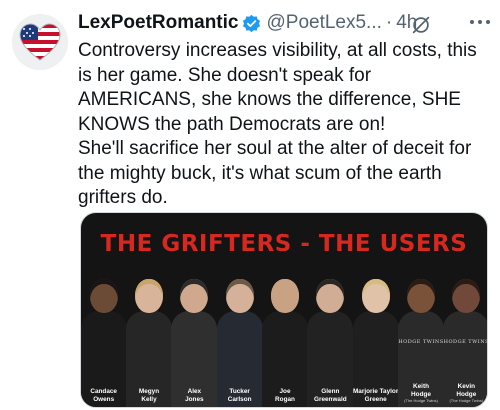 The height and width of the screenshot is (410, 500). I want to click on heart-flag-avatar-icon, so click(40, 42).